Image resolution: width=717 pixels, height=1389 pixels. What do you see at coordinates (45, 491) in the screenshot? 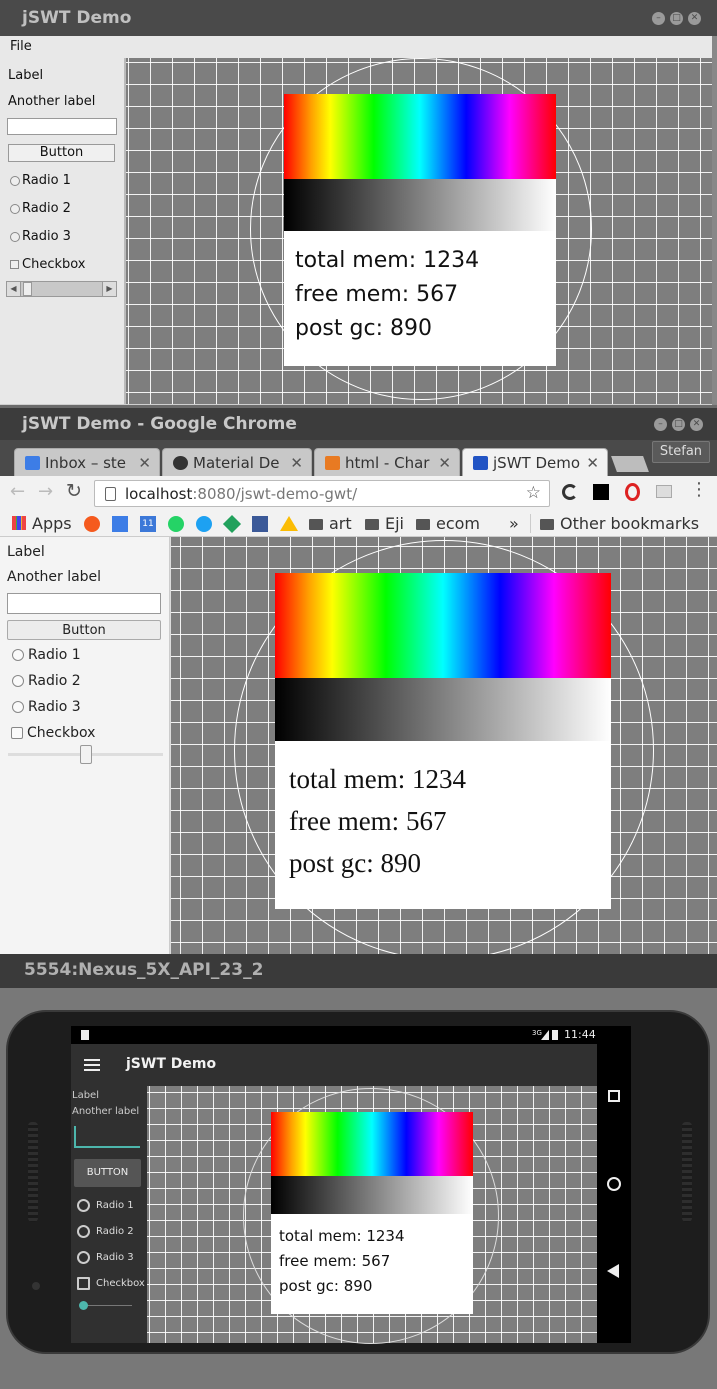
I see `forward-icon: →` at bounding box center [45, 491].